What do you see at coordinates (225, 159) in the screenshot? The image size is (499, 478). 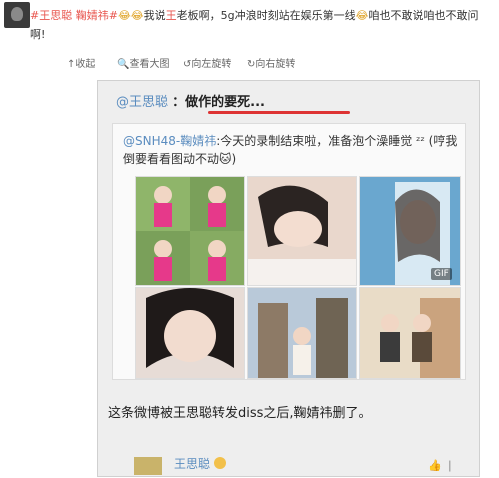 I see `emoji-icon: 🐱` at bounding box center [225, 159].